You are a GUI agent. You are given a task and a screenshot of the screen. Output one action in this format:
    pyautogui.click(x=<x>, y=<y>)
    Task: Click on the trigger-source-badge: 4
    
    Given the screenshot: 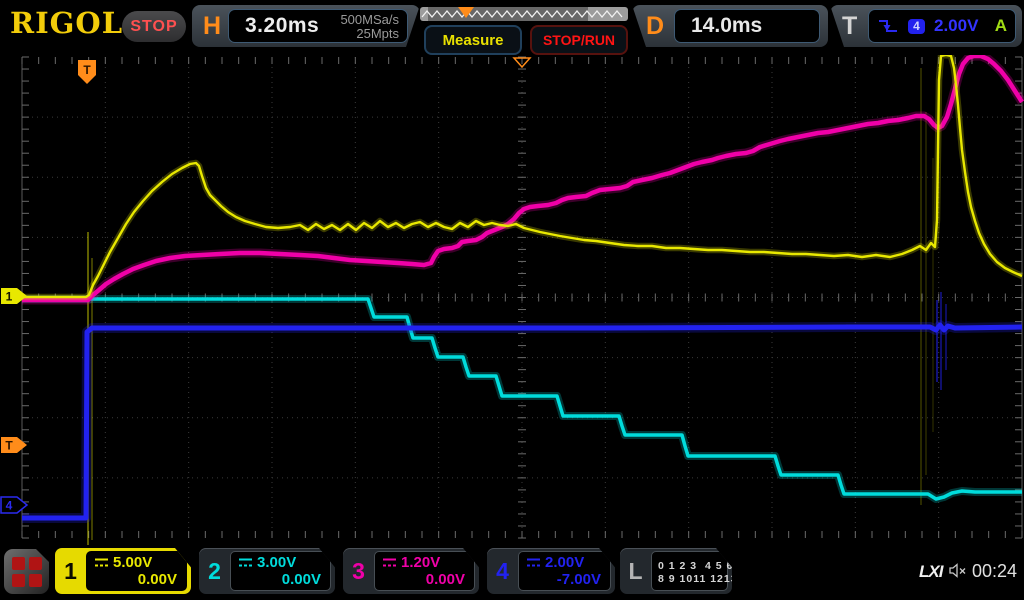 What is the action you would take?
    pyautogui.click(x=916, y=26)
    